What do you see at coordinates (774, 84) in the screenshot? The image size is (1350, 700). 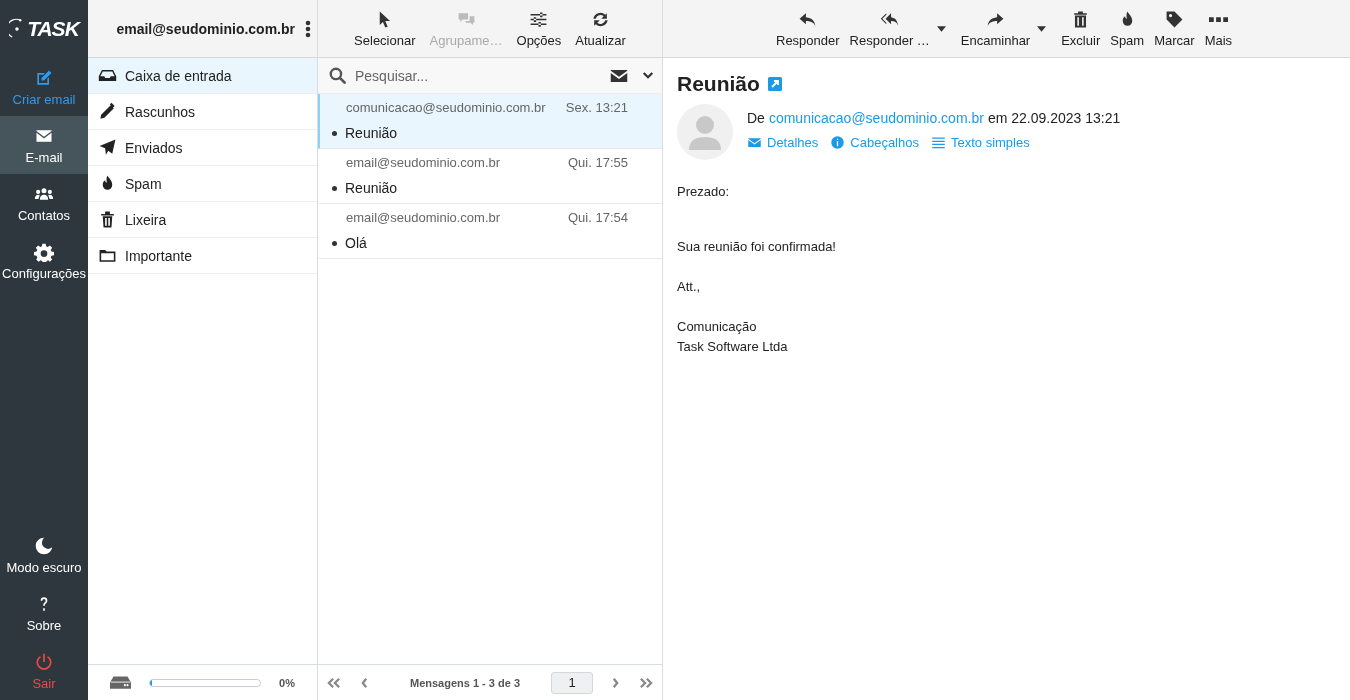 I see `external-link-icon` at bounding box center [774, 84].